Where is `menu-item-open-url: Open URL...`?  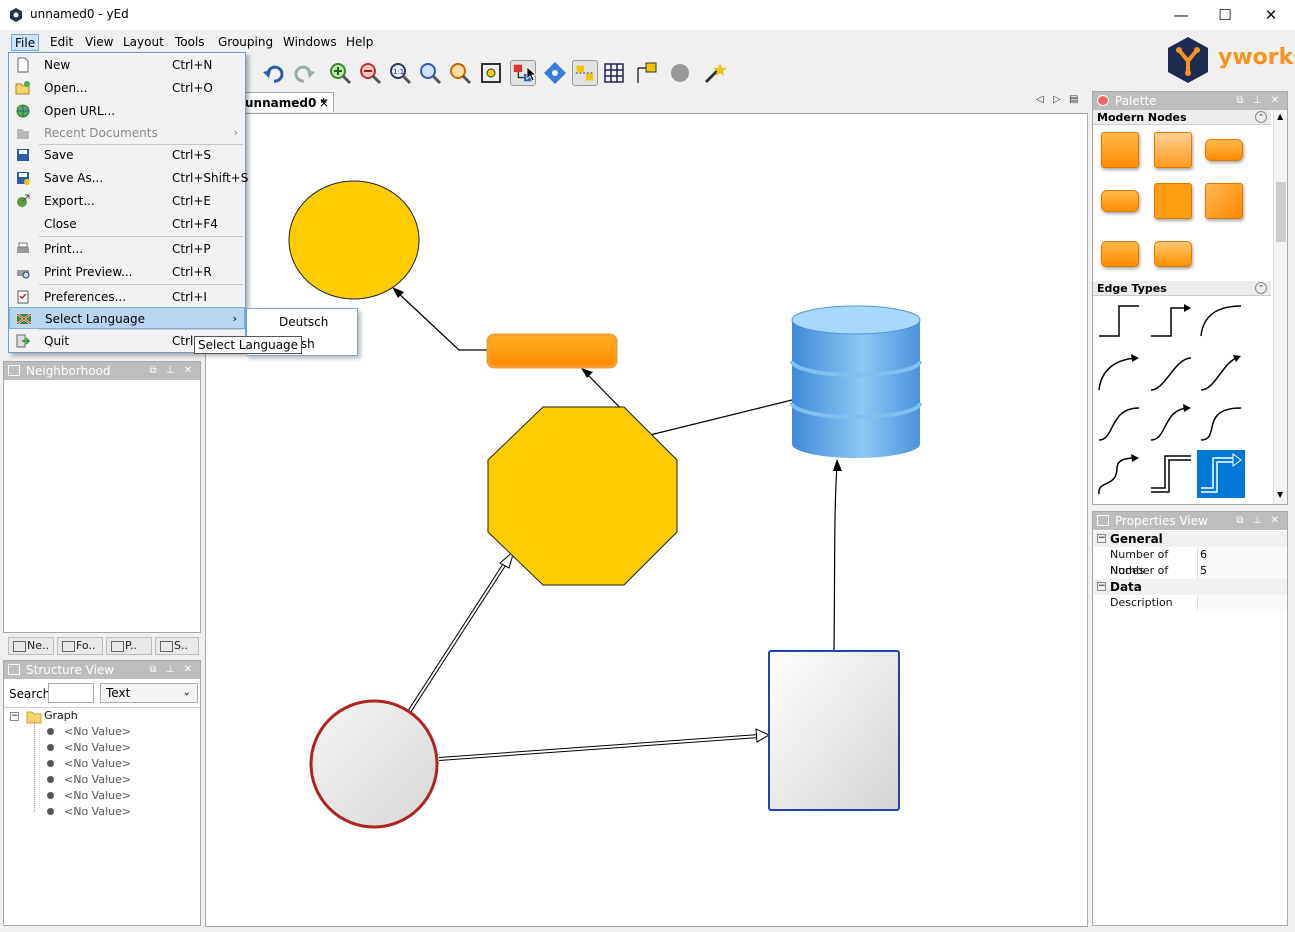 menu-item-open-url: Open URL... is located at coordinates (127, 111).